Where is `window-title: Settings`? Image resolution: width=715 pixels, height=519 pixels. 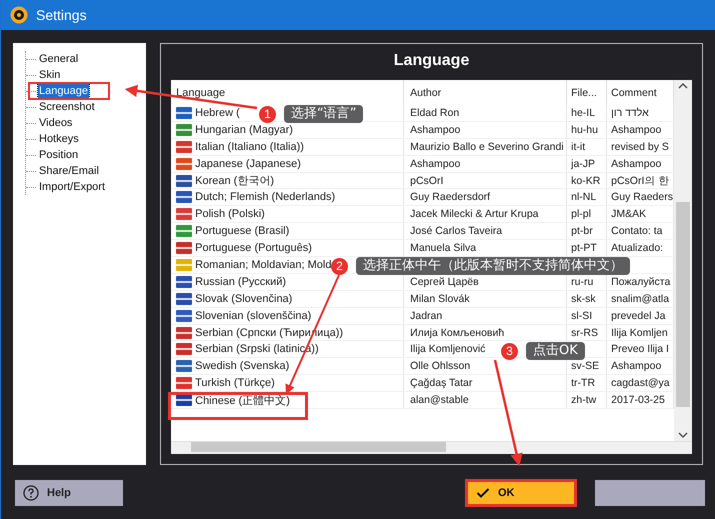
window-title: Settings is located at coordinates (61, 15).